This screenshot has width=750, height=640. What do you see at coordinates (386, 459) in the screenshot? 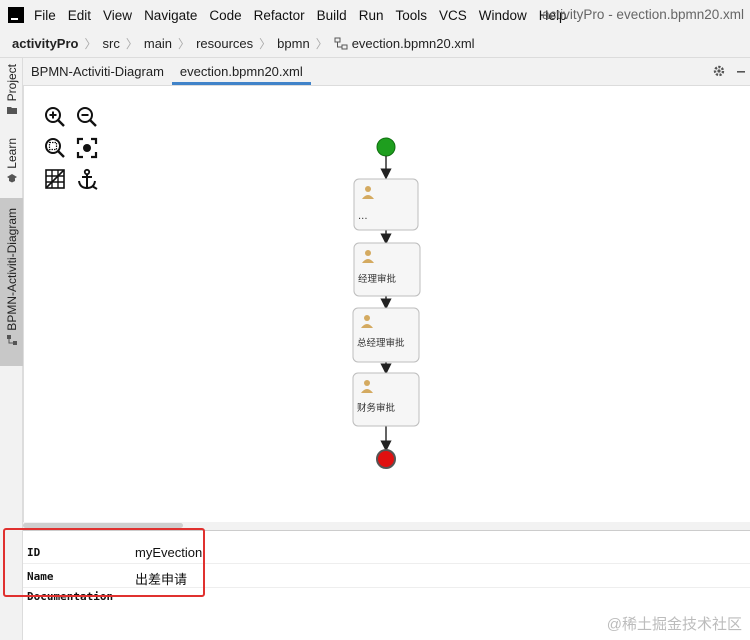
I see `end-event` at bounding box center [386, 459].